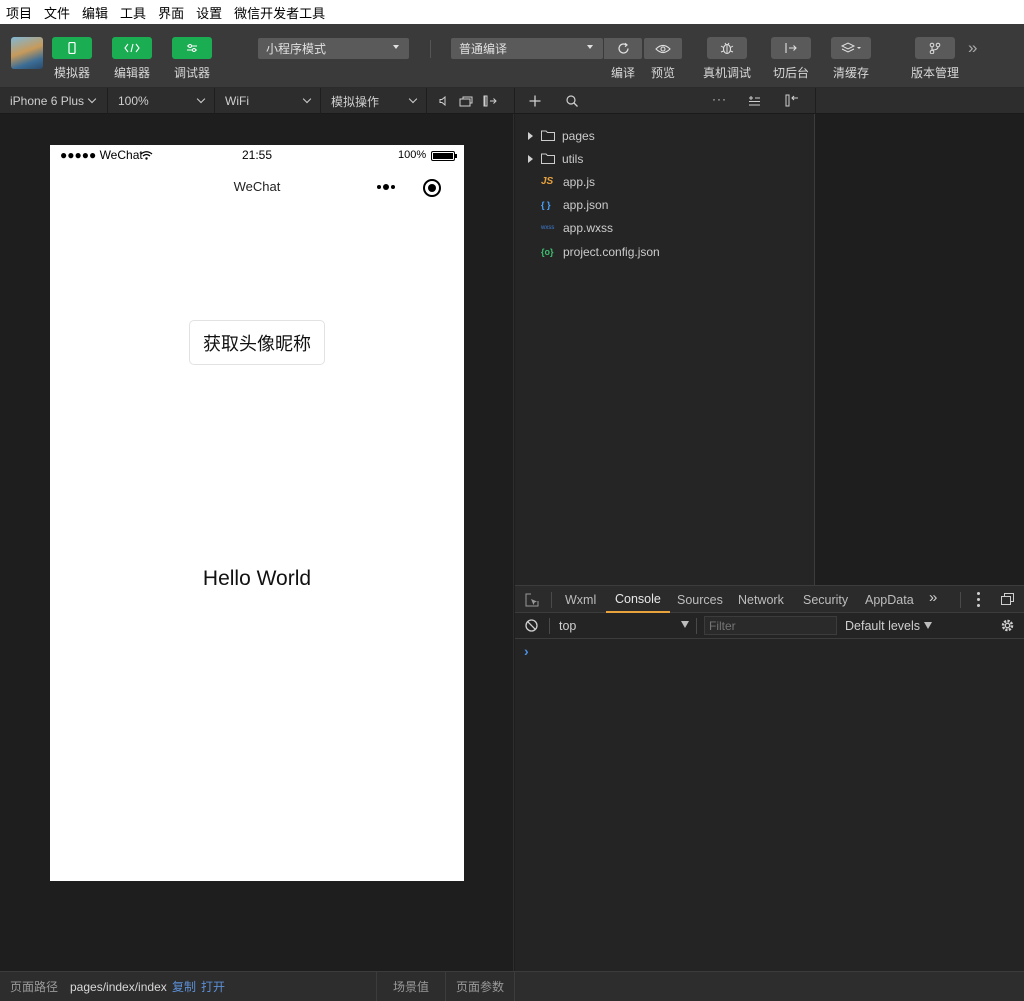 This screenshot has width=1024, height=1001. I want to click on code-editor-area, so click(919, 349).